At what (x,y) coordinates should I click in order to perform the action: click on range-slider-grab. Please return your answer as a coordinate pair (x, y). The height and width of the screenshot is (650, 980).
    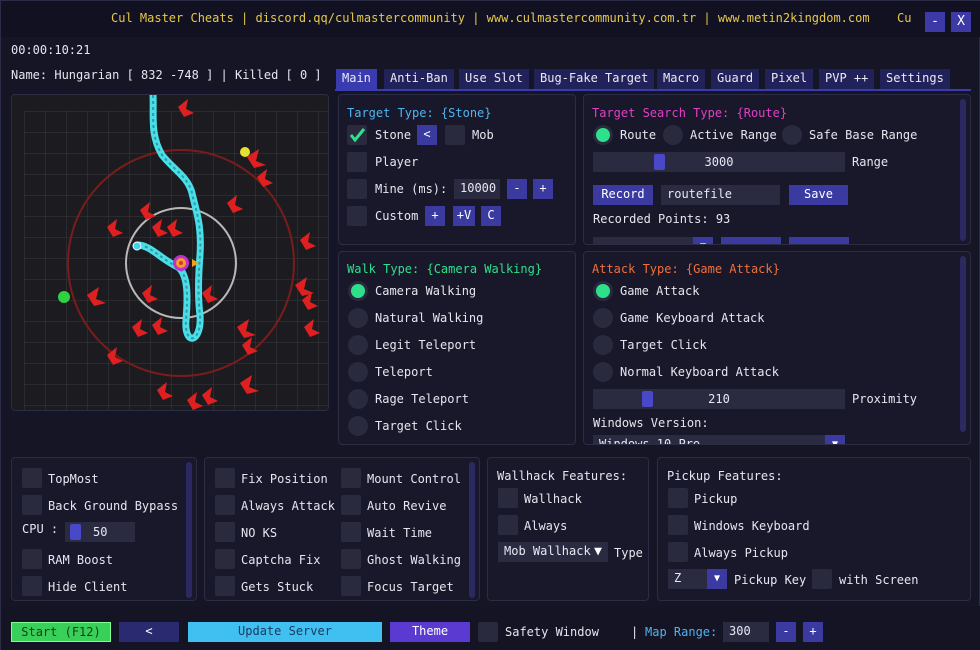
    Looking at the image, I should click on (659, 162).